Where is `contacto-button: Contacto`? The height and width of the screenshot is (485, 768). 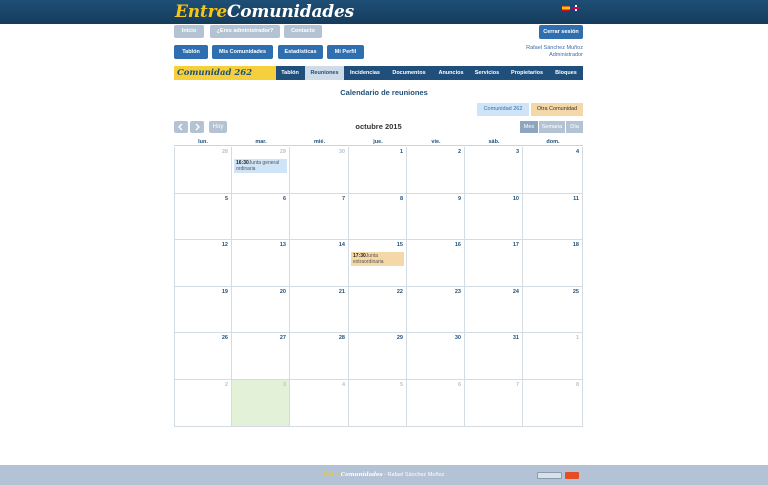 contacto-button: Contacto is located at coordinates (303, 31).